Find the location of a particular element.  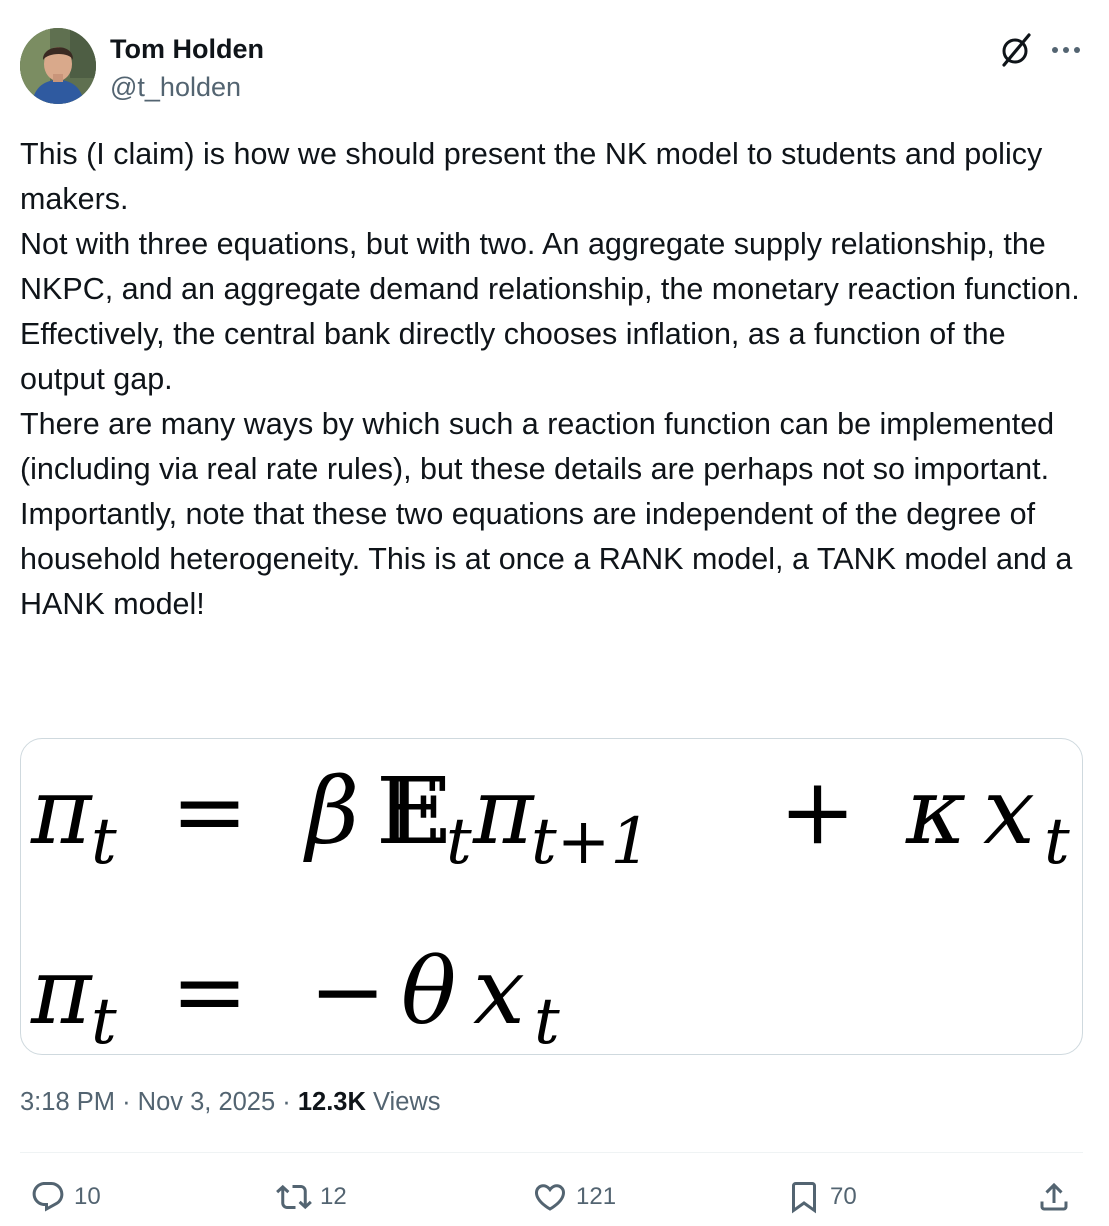

eq2-x-sub: t is located at coordinates (547, 1019).